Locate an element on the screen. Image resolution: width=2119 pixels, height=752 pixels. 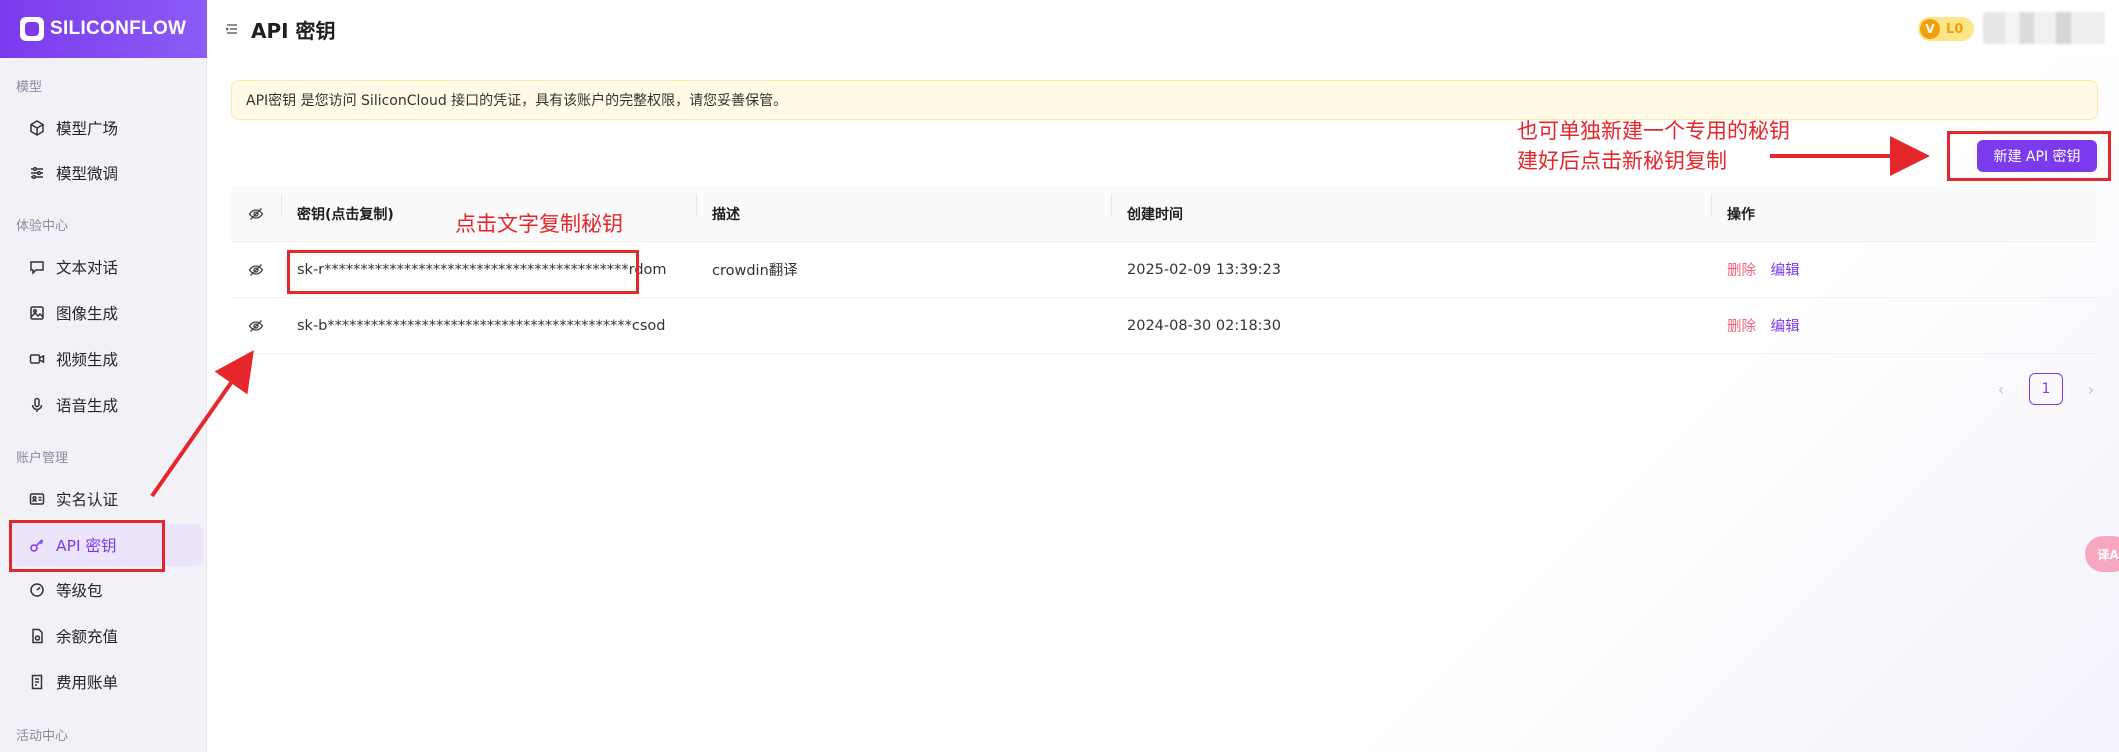
sidebar-item-label: 模型广场 is located at coordinates (87, 129).